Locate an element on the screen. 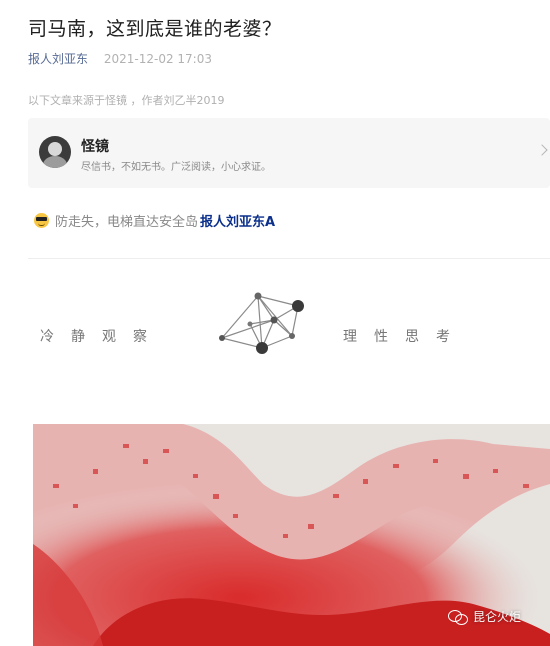 The height and width of the screenshot is (646, 550). image-watermark: 昆仑火炬 is located at coordinates (484, 616).